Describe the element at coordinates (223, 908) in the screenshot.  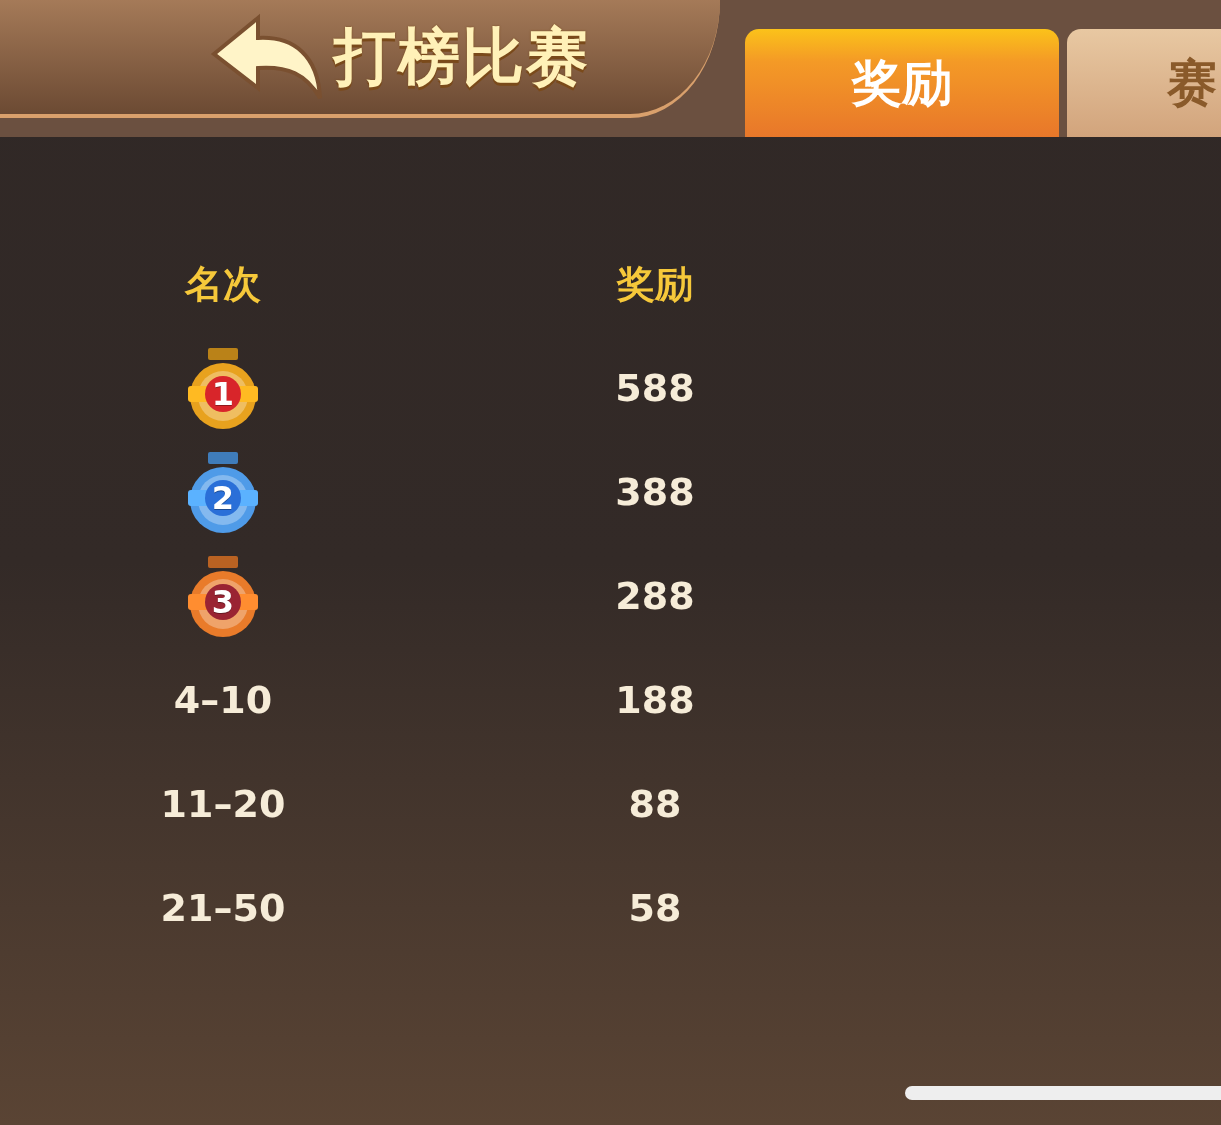
I see `rank-cell: 21–50` at that location.